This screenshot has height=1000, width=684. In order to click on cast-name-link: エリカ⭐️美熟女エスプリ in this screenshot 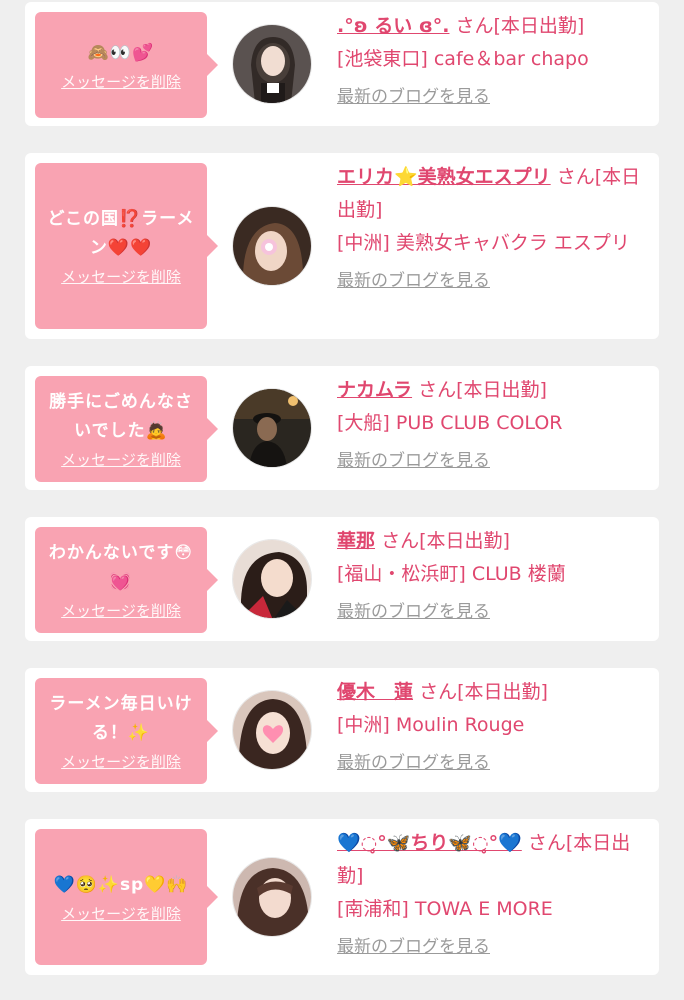, I will do `click(444, 177)`.